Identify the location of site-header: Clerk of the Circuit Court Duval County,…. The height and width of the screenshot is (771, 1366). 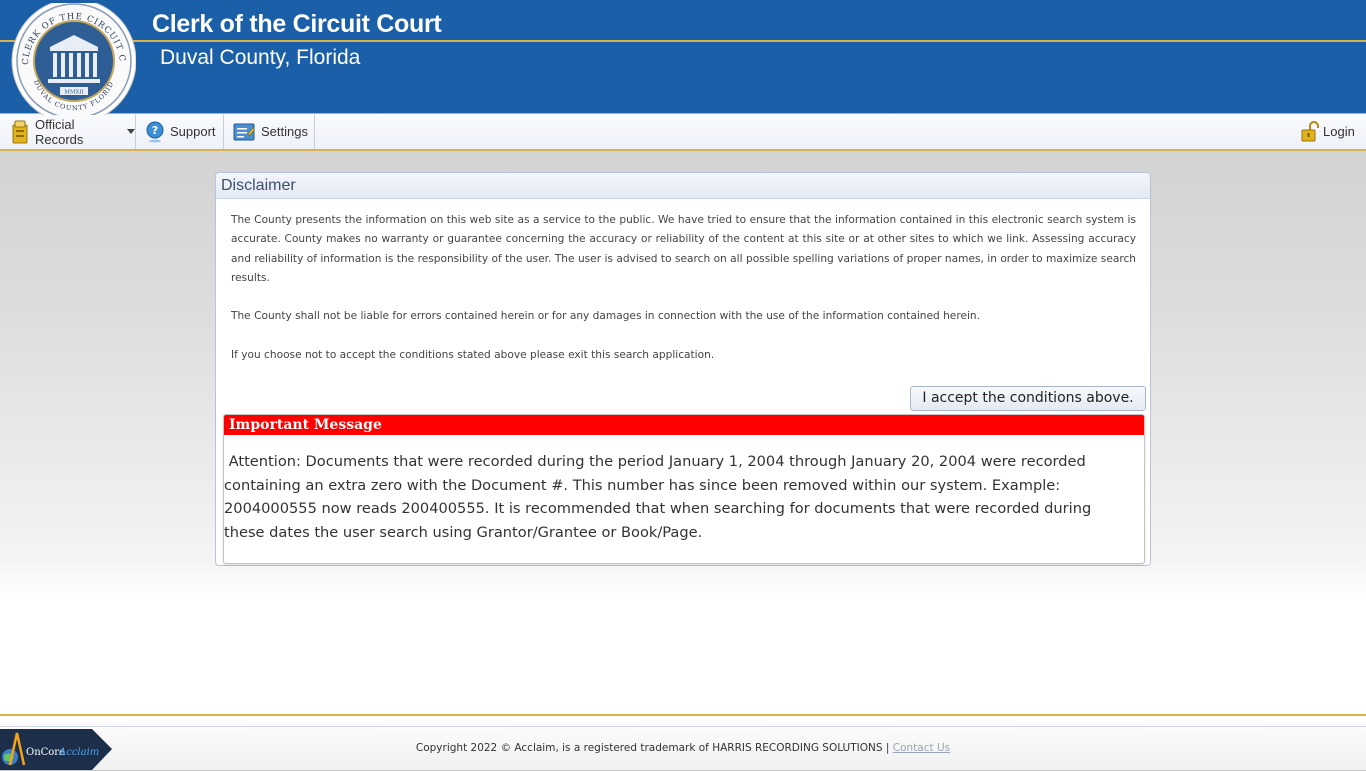
(683, 56).